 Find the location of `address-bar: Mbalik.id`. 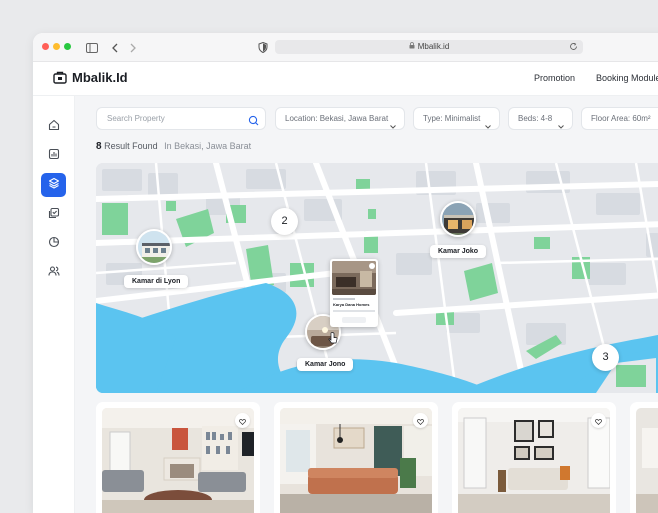

address-bar: Mbalik.id is located at coordinates (429, 47).